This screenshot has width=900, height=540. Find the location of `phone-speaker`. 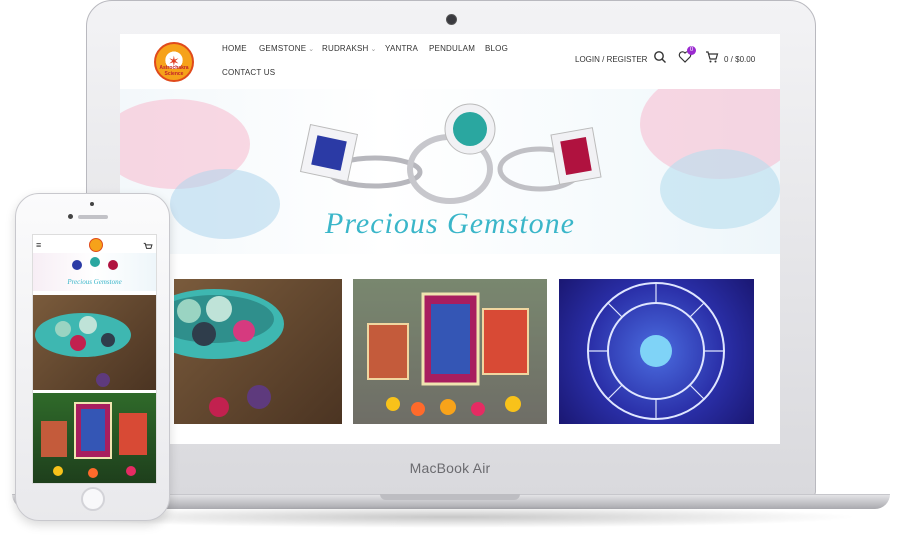

phone-speaker is located at coordinates (93, 217).